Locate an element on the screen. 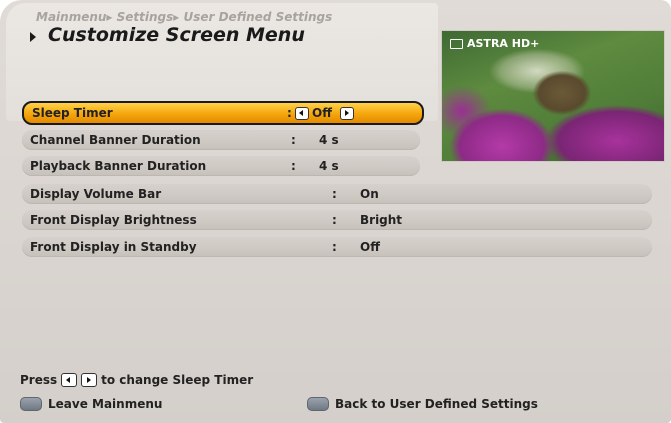 The image size is (671, 423). menu-item-playback-banner-duration: Playback Banner Duration : 4 s is located at coordinates (221, 166).